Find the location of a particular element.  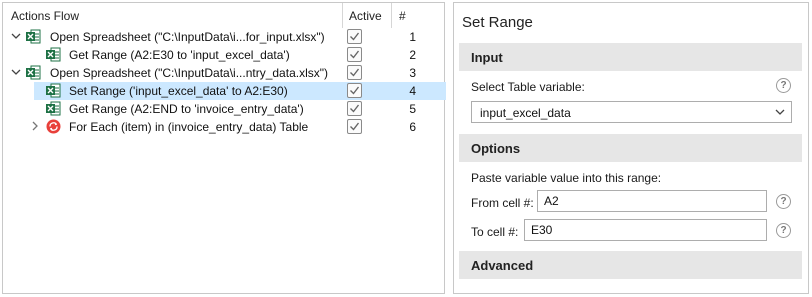

to-cell-input is located at coordinates (645, 230).